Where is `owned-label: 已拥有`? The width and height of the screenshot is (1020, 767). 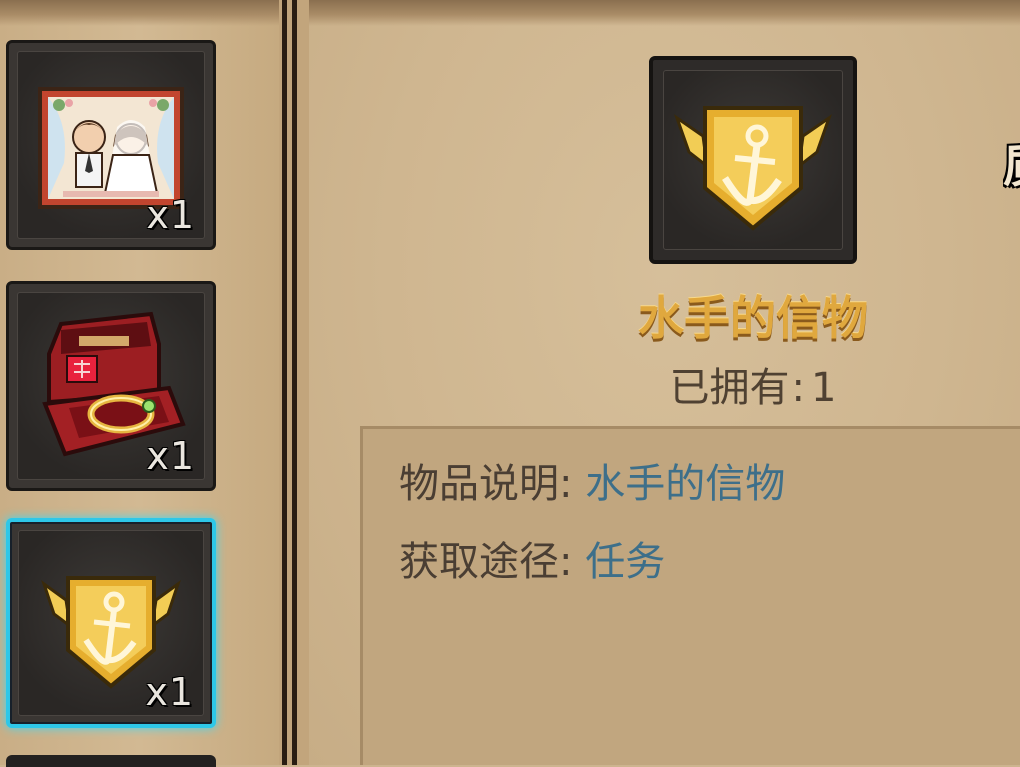
owned-label: 已拥有 is located at coordinates (729, 388).